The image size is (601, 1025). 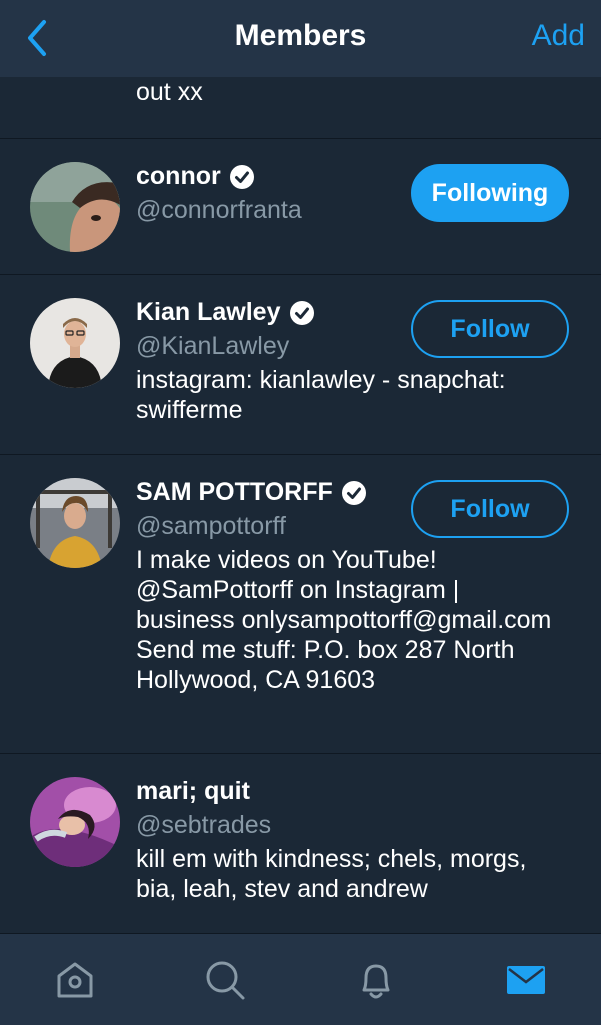 I want to click on tab-notifications, so click(x=376, y=980).